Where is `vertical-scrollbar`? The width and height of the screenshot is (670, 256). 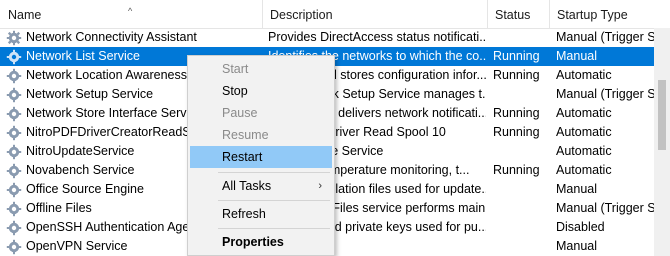 vertical-scrollbar is located at coordinates (662, 142).